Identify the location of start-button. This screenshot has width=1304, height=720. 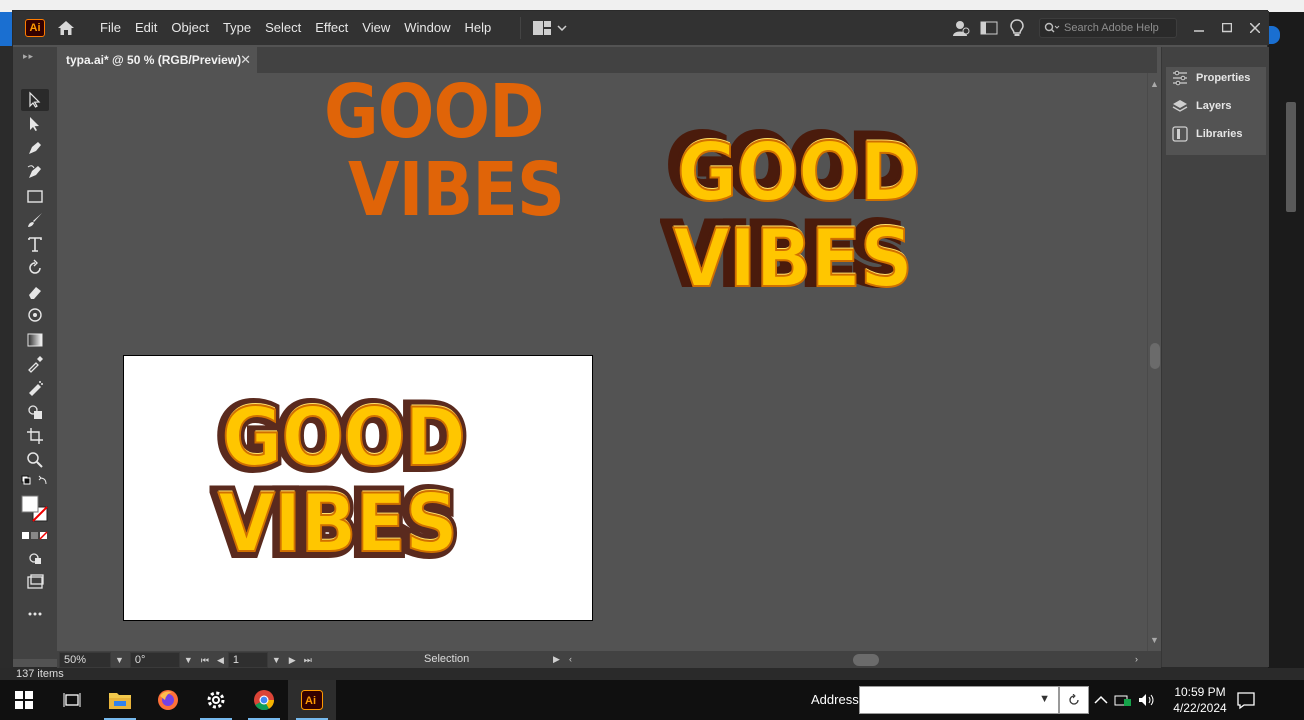
(24, 700).